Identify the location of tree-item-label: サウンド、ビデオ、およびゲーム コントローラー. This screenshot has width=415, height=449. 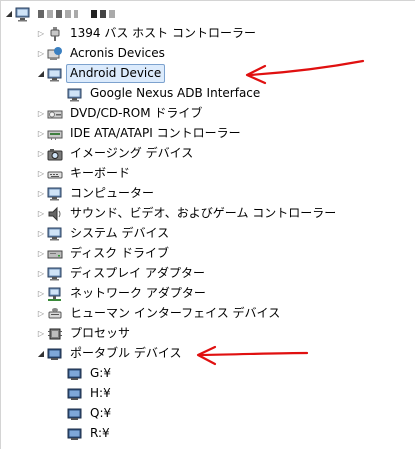
(203, 213).